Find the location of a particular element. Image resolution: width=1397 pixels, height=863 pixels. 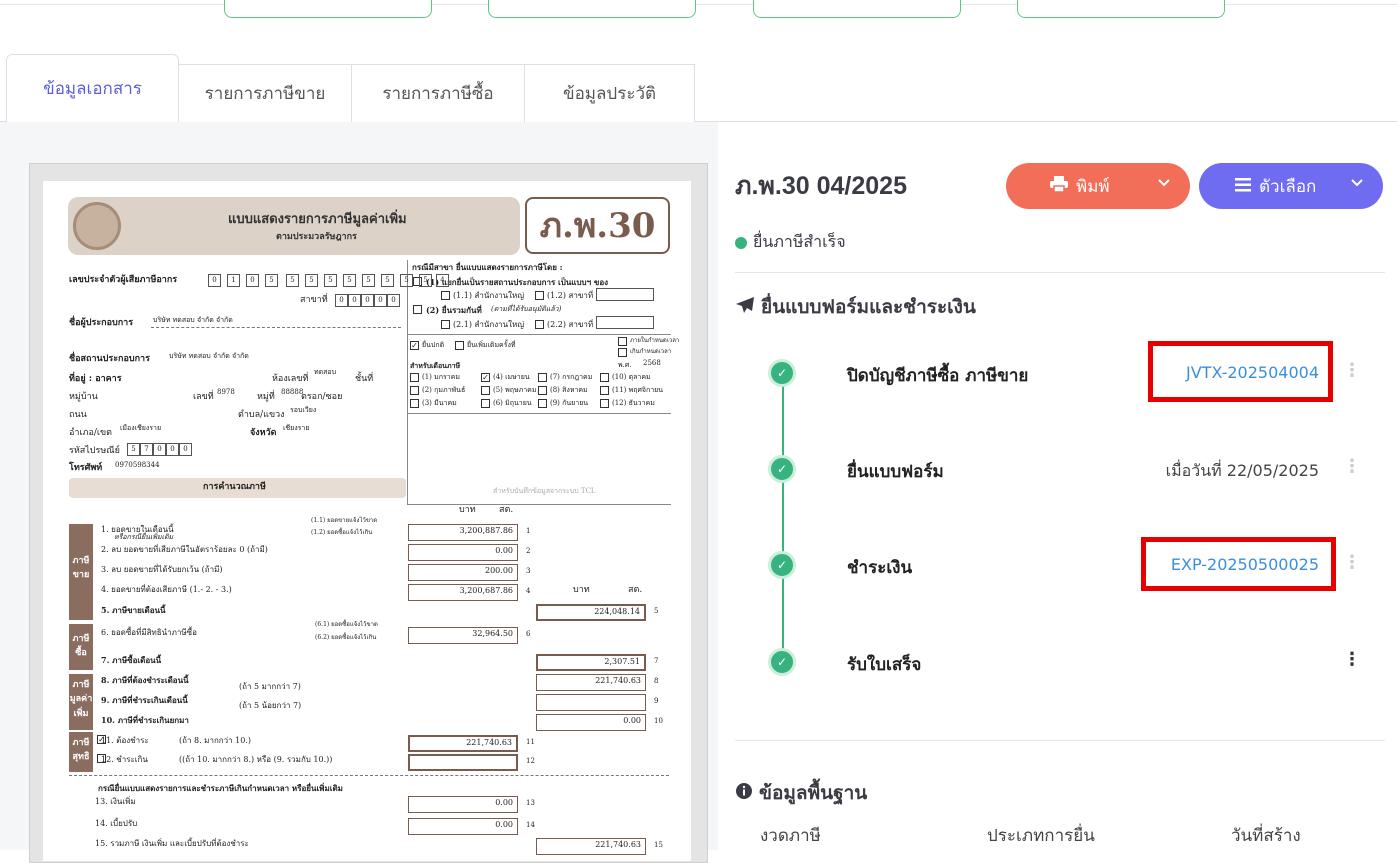

side-label-vat: ภาษีมูลค่าเพิ่ม is located at coordinates (81, 702).